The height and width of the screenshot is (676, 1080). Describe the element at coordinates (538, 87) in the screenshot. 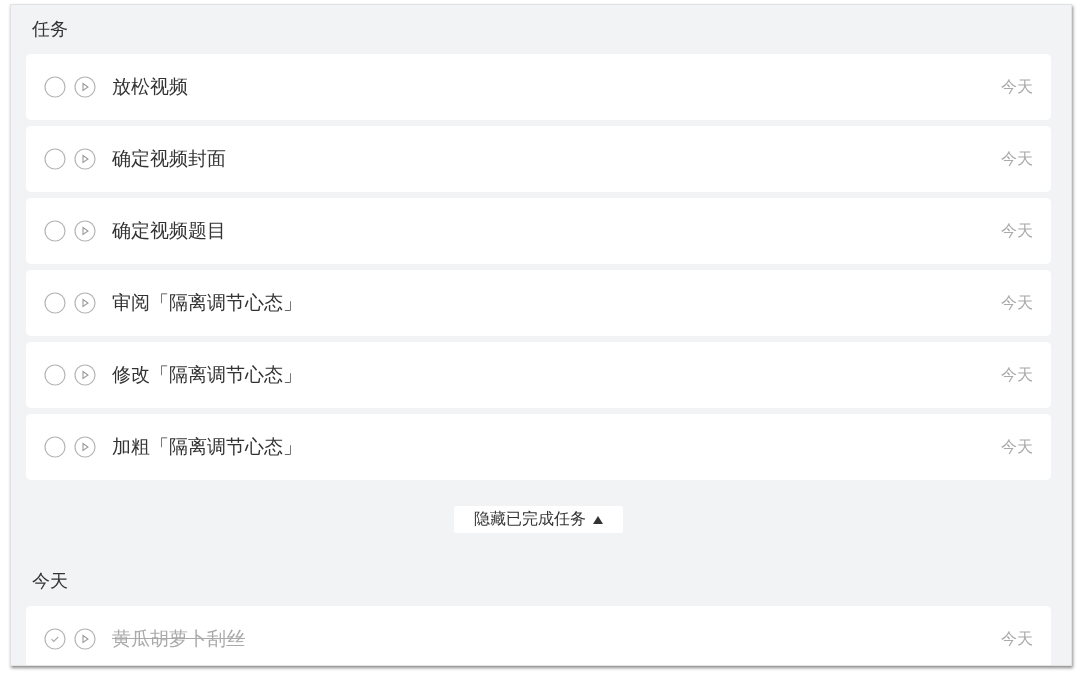

I see `task-row: 放松视频 今天` at that location.